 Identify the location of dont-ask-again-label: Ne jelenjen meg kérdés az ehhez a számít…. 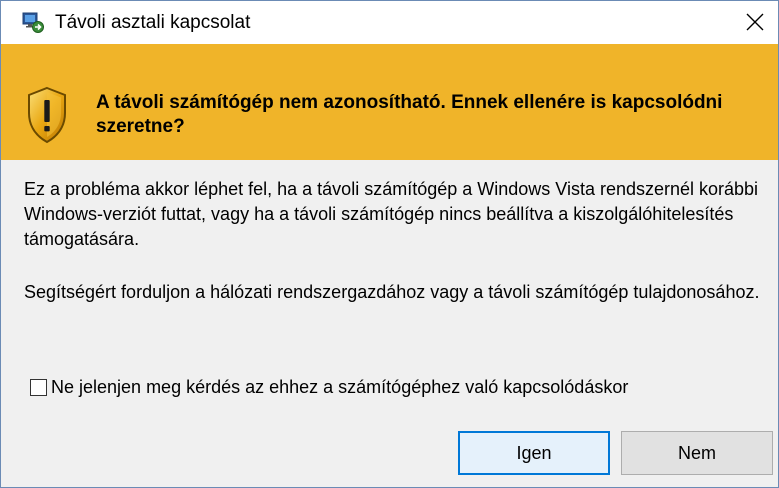
(339, 387).